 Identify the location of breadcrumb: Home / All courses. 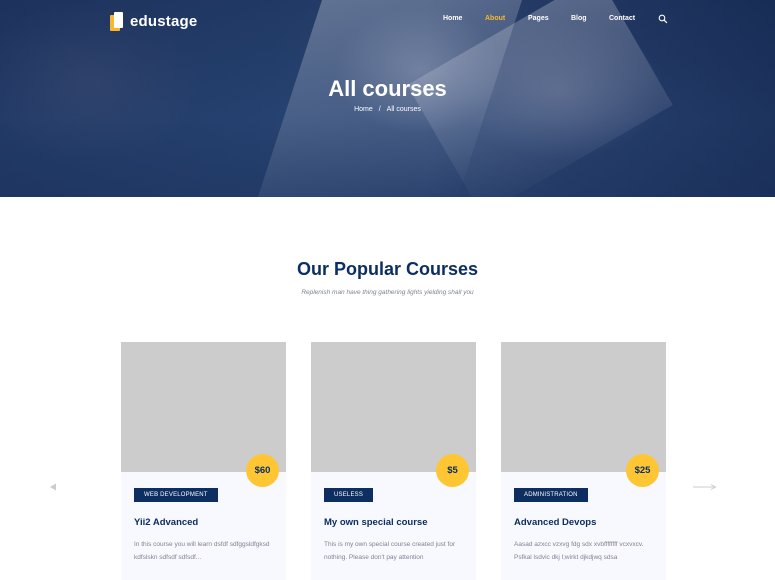
(387, 109).